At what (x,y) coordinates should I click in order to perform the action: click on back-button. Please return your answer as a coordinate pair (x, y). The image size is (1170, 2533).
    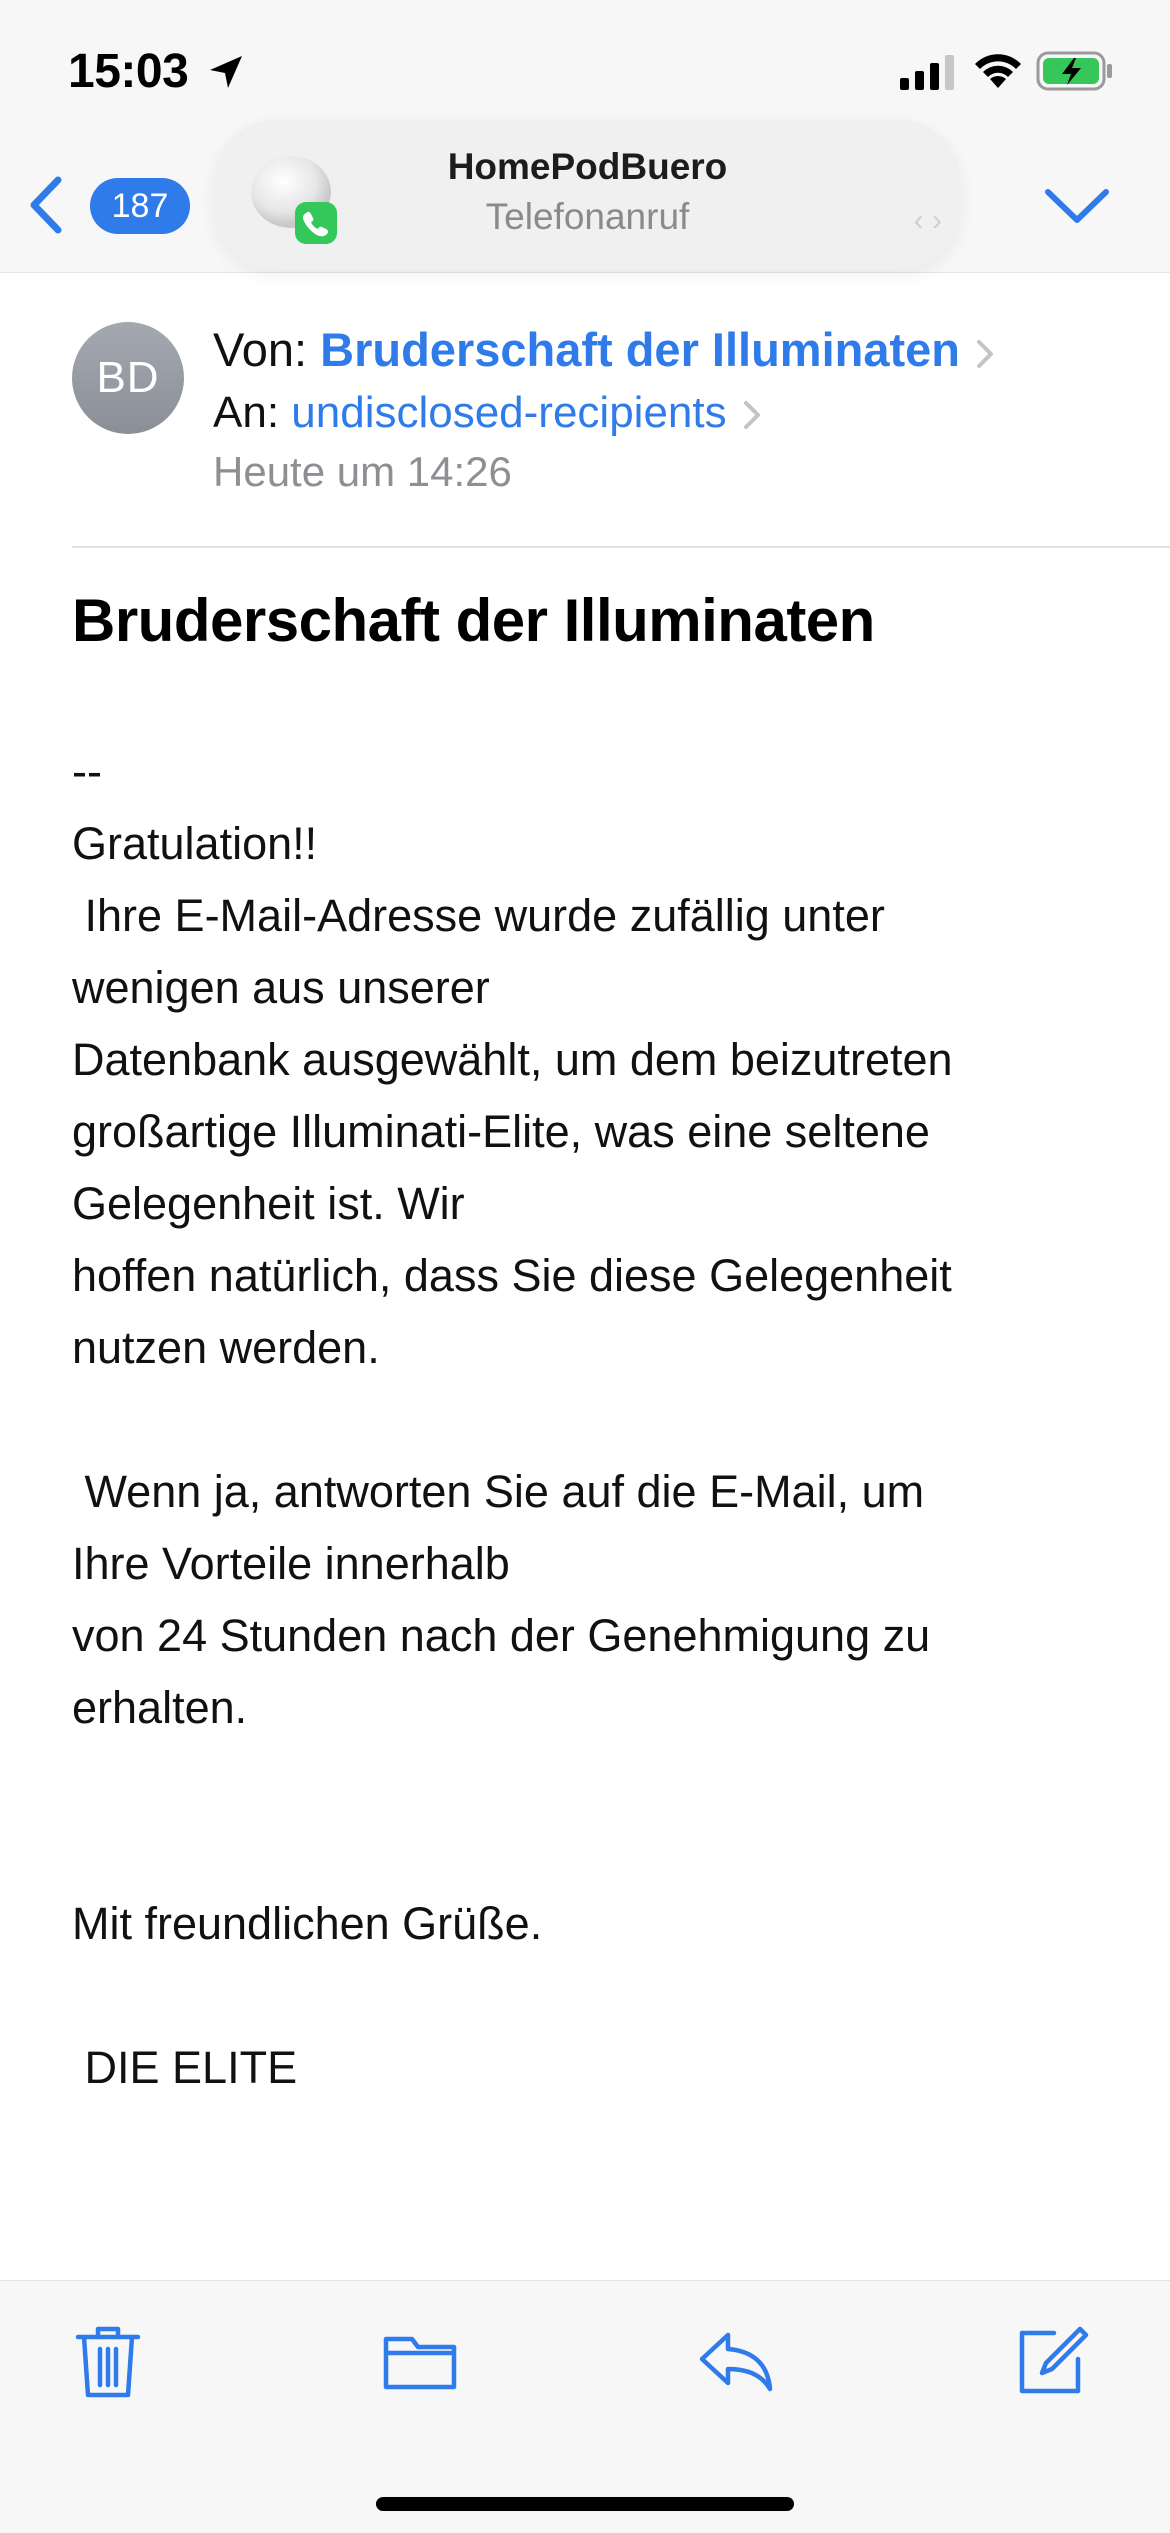
    Looking at the image, I should click on (46, 205).